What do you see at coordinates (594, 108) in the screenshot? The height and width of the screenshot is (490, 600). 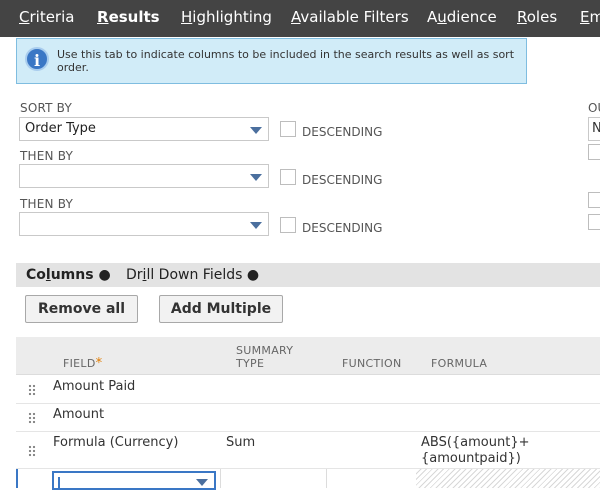 I see `right-panel-label: OU` at bounding box center [594, 108].